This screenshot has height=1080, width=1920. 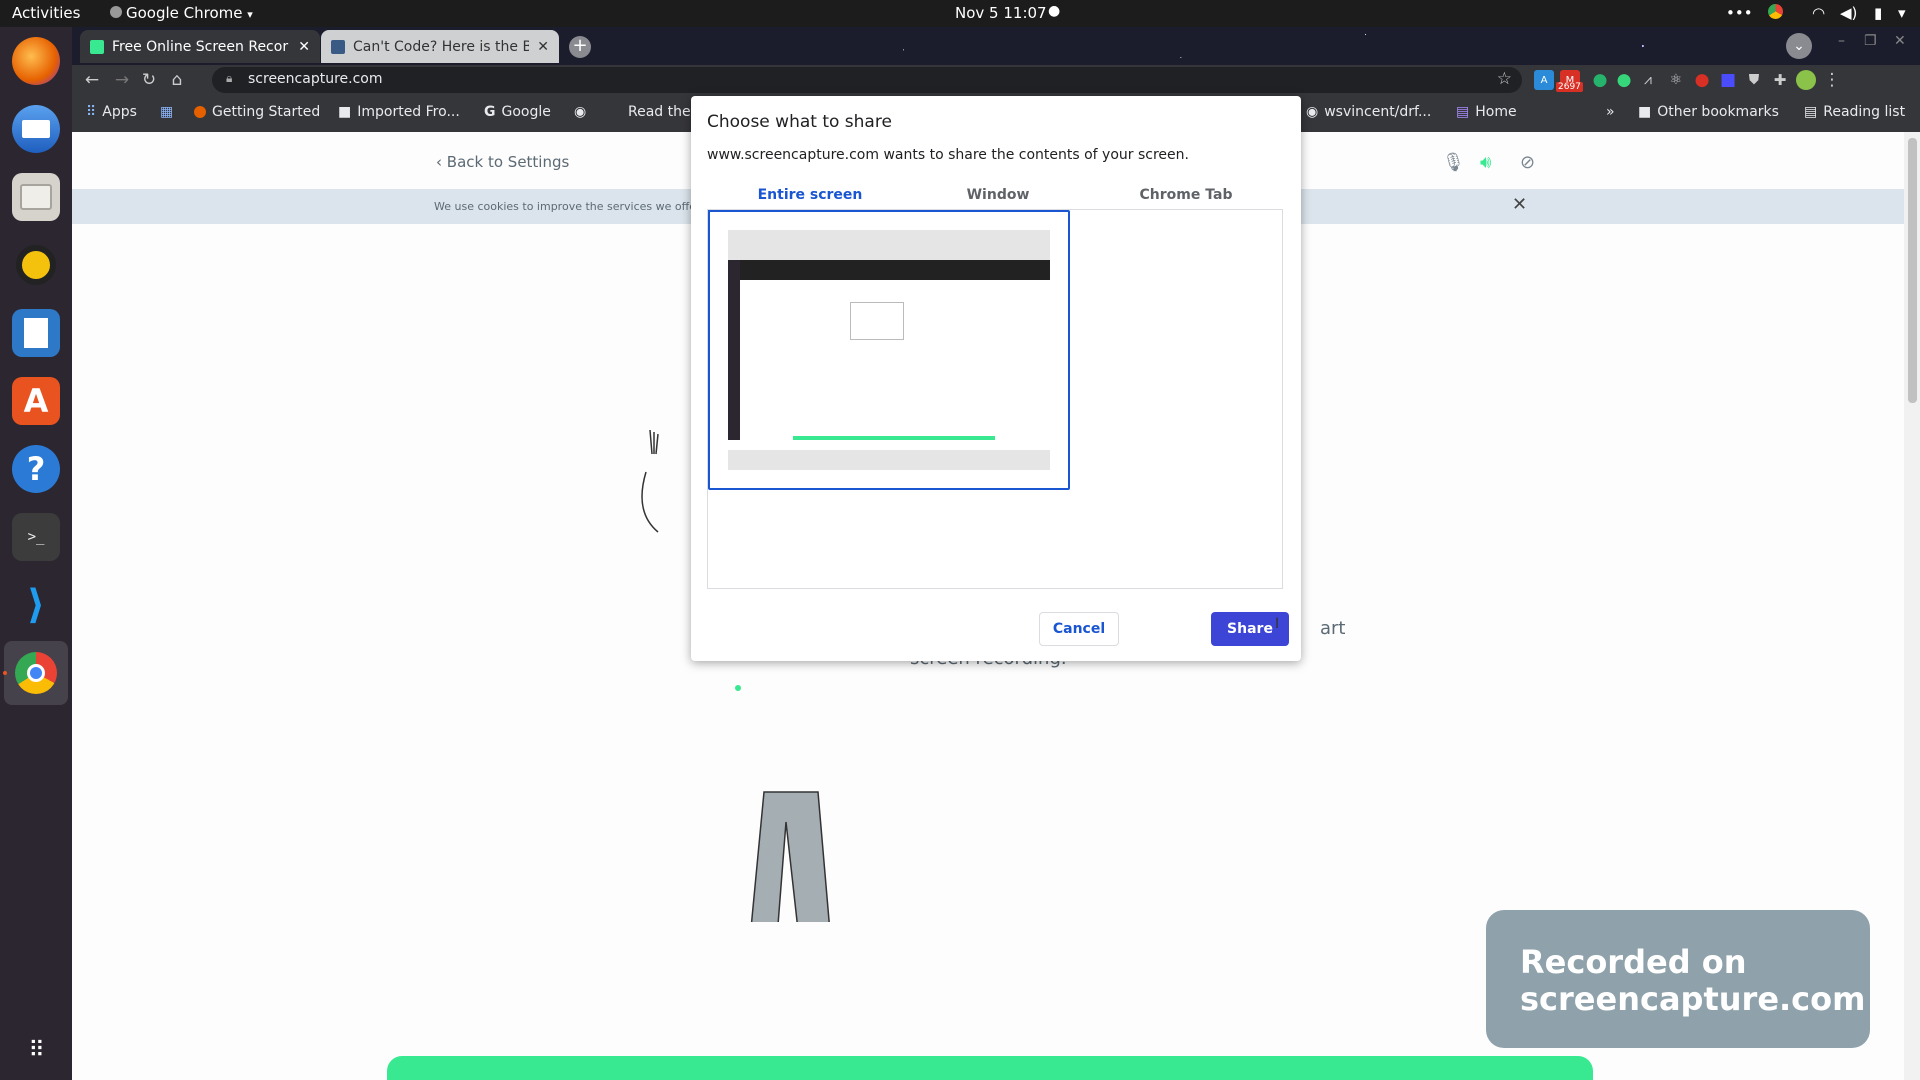 I want to click on app-menu: Google Chrome ▾, so click(x=181, y=13).